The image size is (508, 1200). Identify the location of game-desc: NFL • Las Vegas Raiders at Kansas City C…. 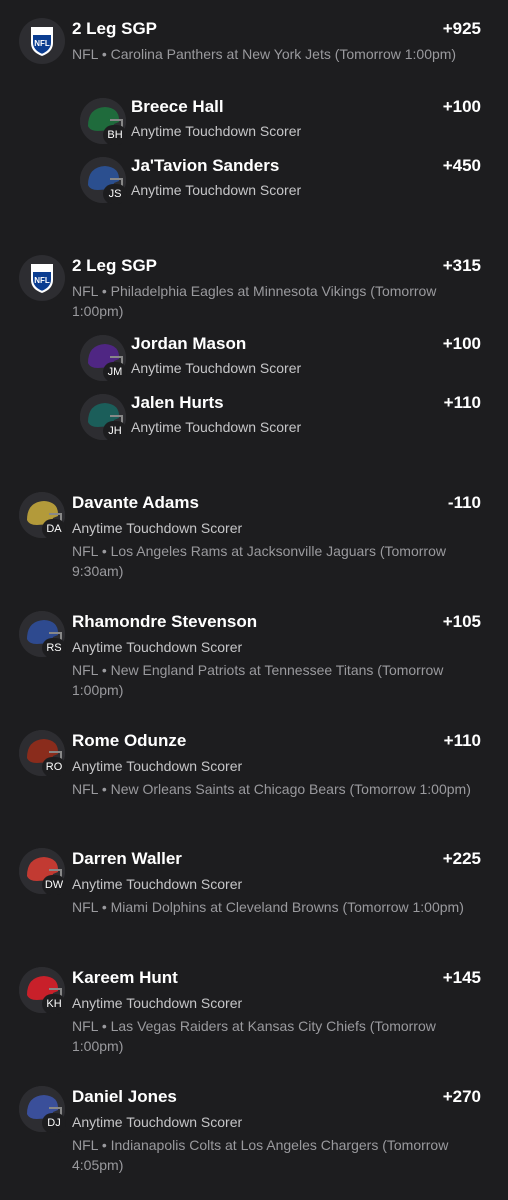
(254, 1036).